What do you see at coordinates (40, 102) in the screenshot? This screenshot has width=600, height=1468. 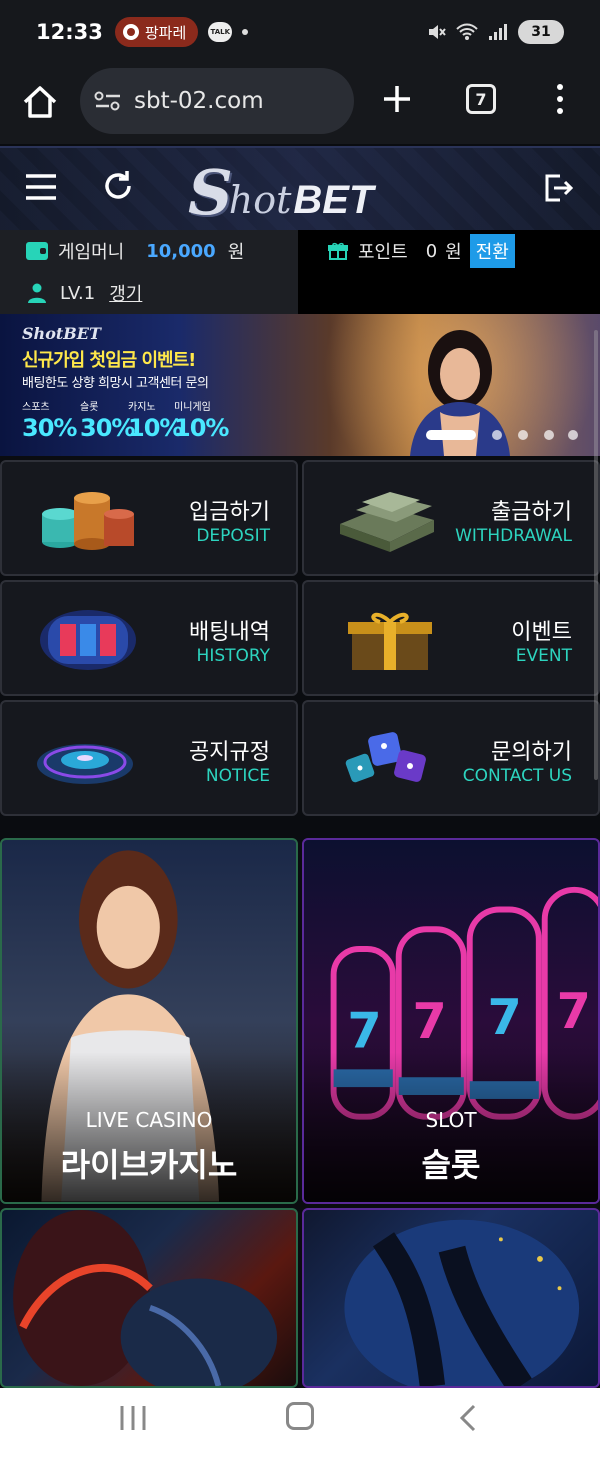 I see `home-icon` at bounding box center [40, 102].